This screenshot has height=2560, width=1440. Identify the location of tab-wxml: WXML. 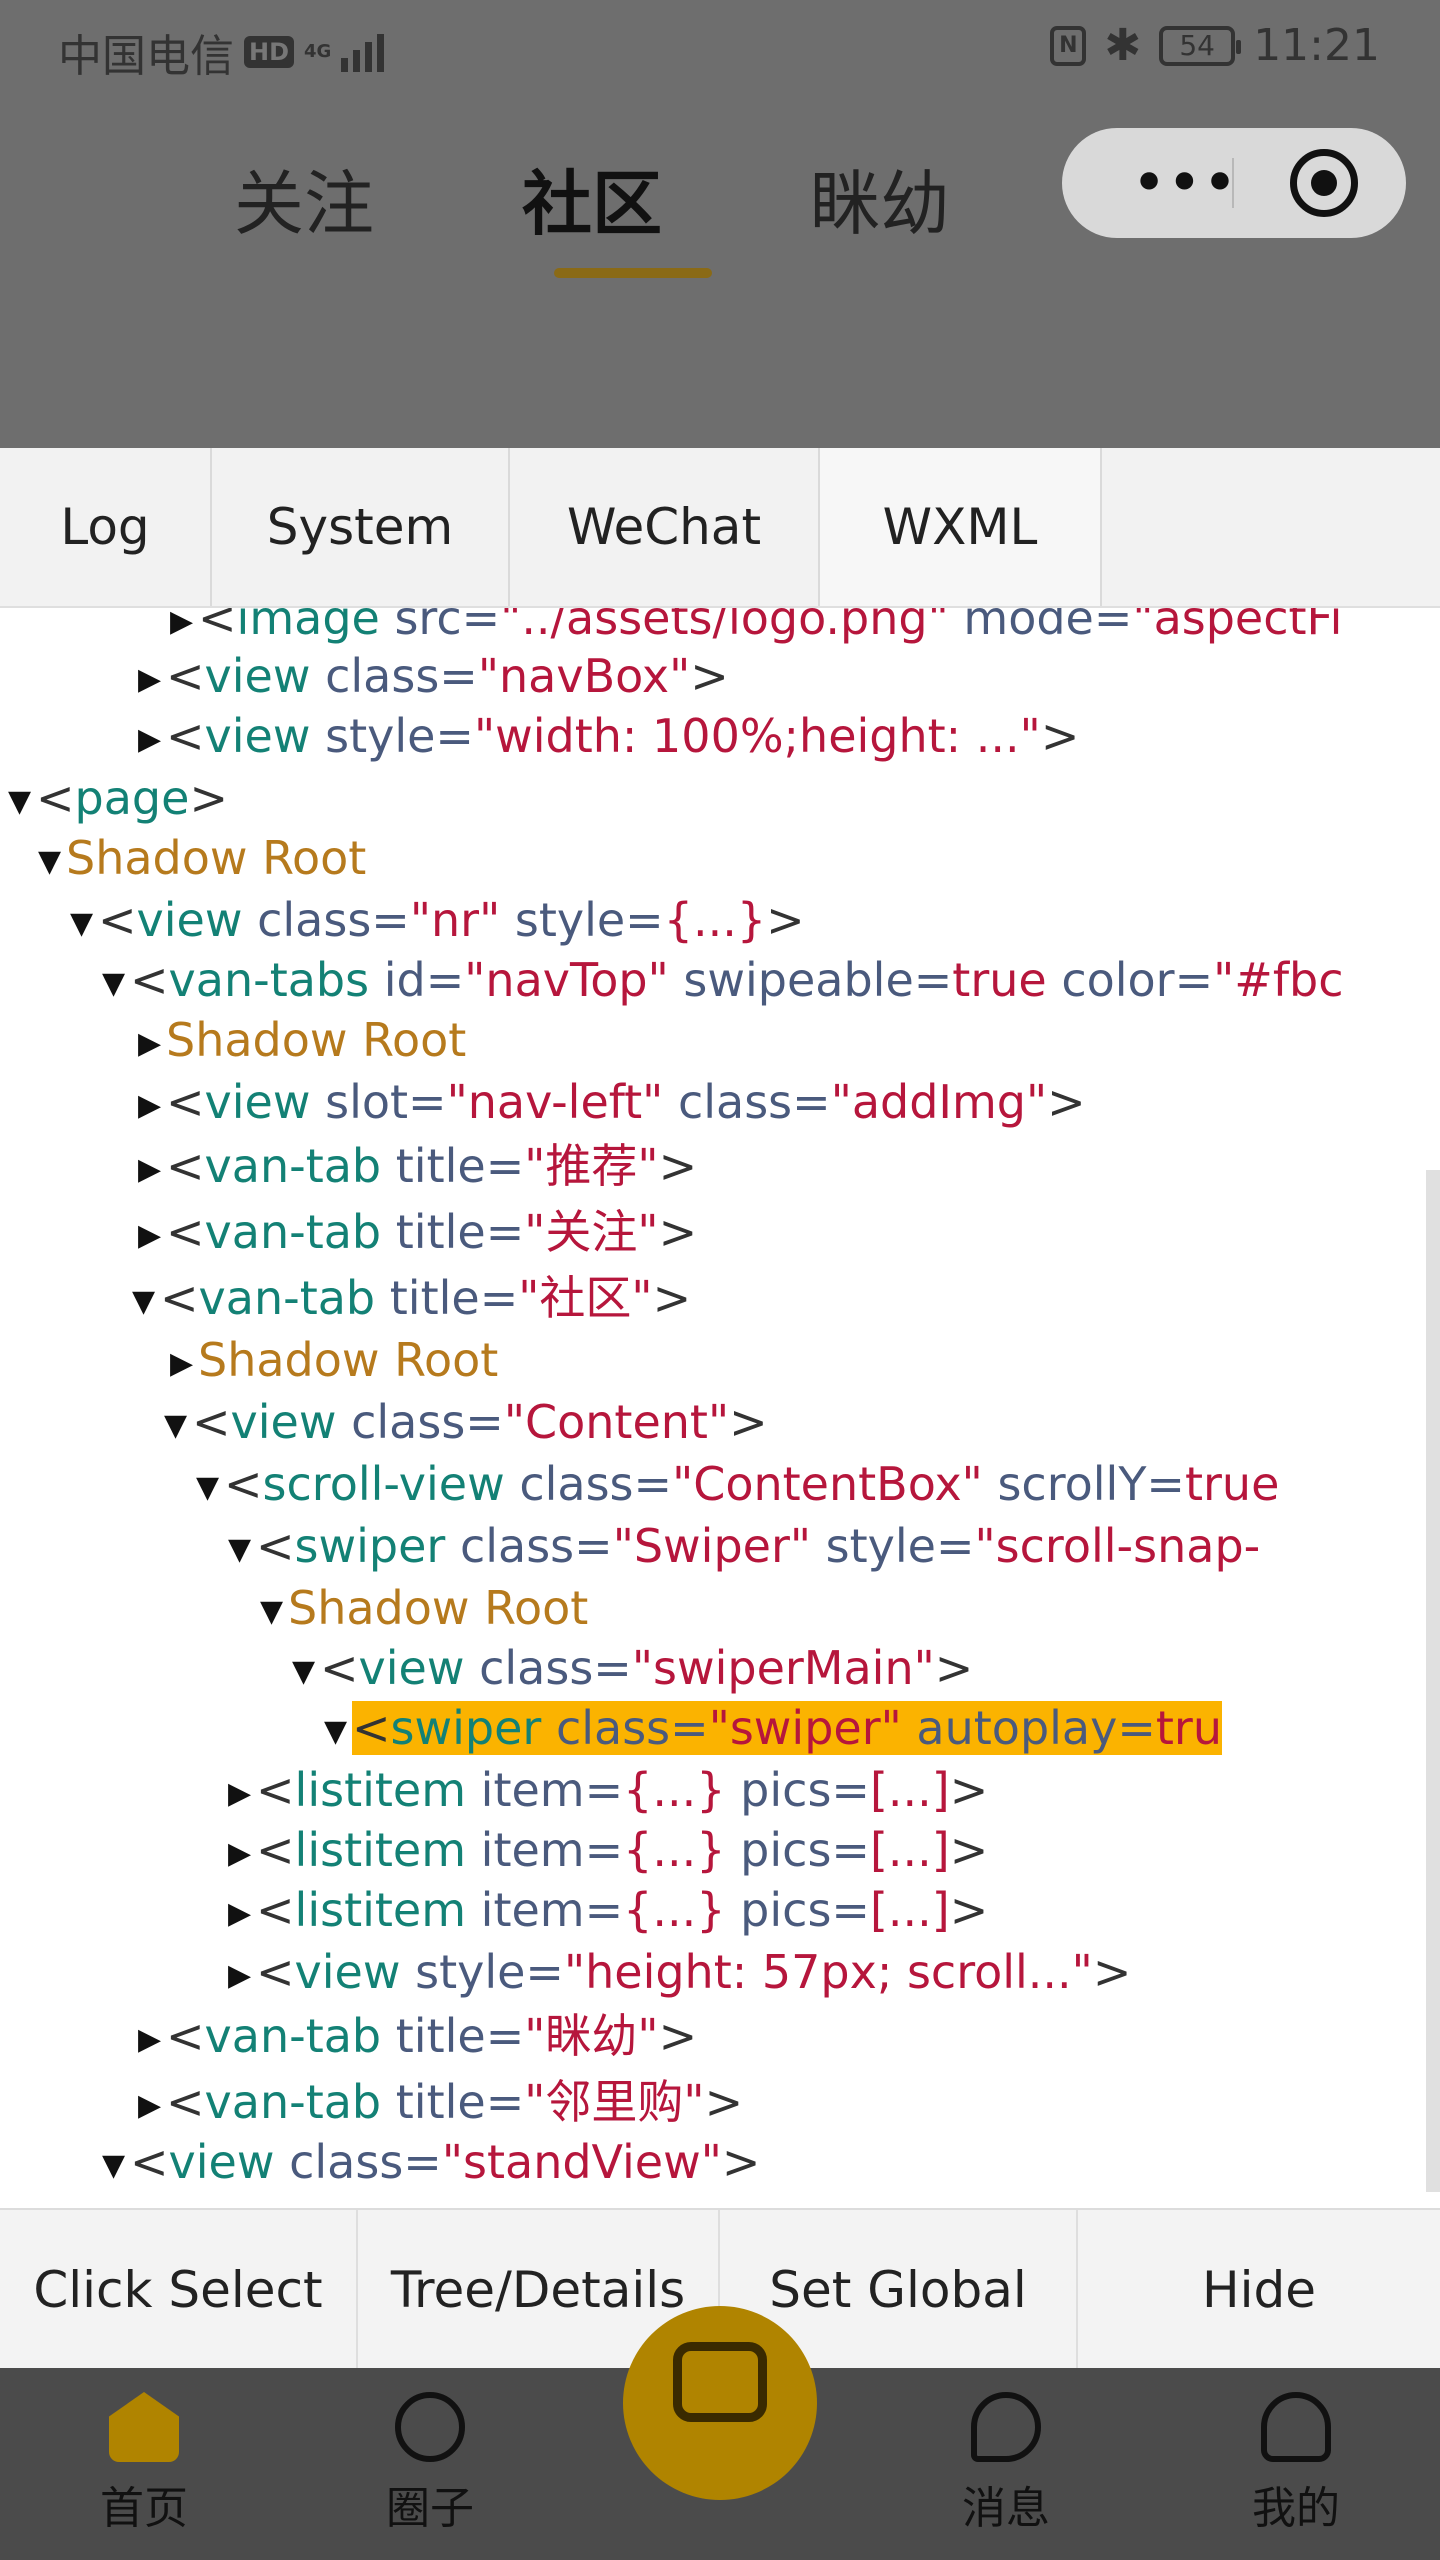
(961, 527).